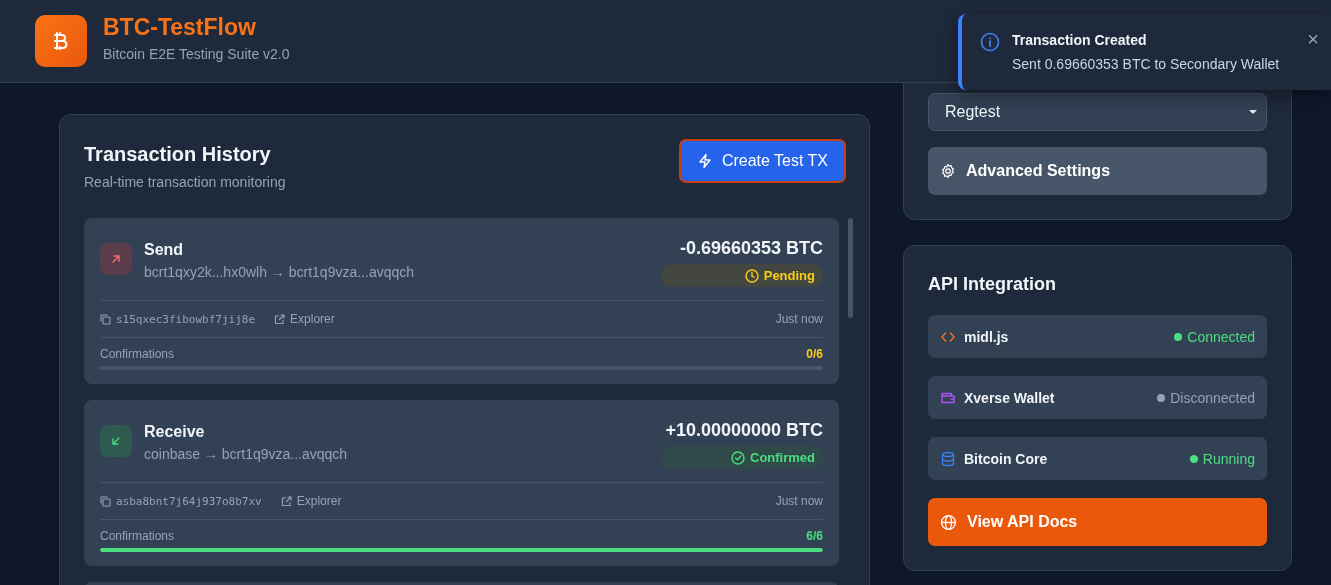  What do you see at coordinates (178, 154) in the screenshot?
I see `section-title: Transaction History` at bounding box center [178, 154].